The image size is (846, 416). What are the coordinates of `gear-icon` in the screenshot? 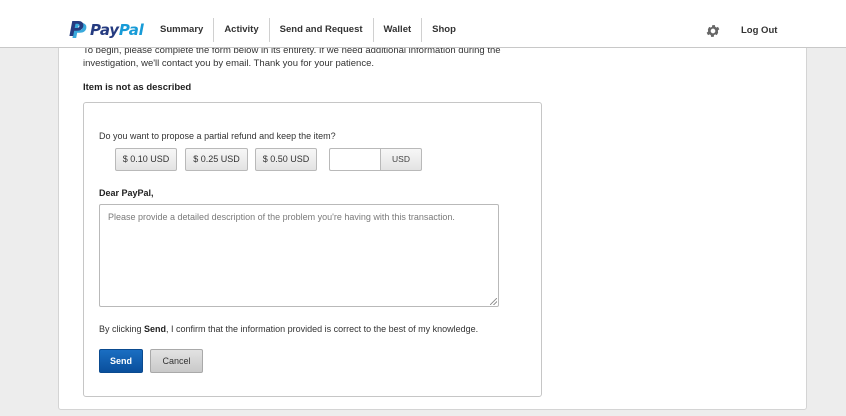 It's located at (713, 31).